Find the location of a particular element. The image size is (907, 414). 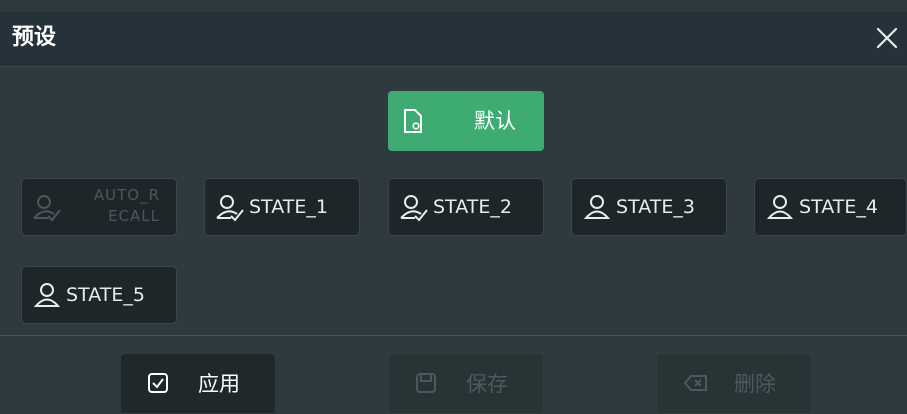

backspace-icon is located at coordinates (695, 383).